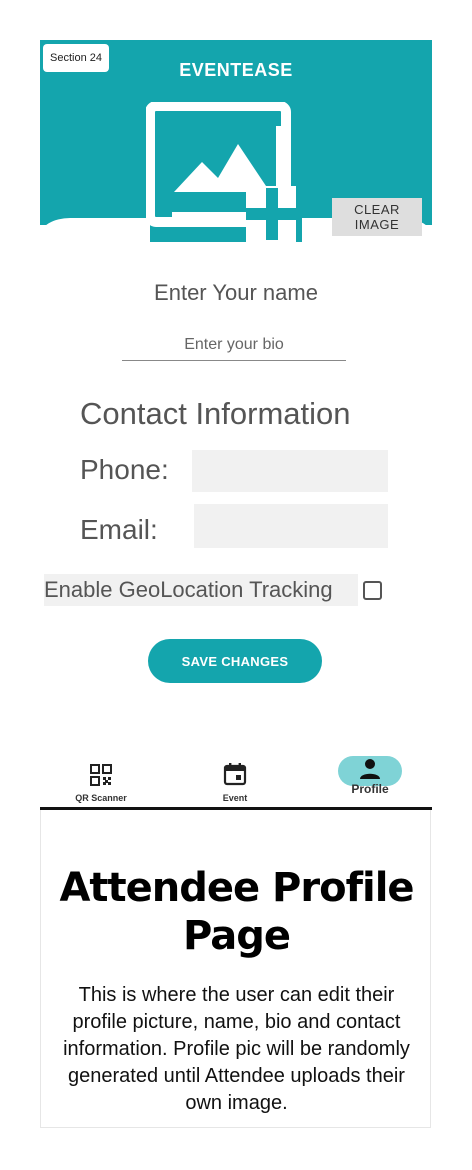  Describe the element at coordinates (225, 174) in the screenshot. I see `add-photo-icon` at that location.